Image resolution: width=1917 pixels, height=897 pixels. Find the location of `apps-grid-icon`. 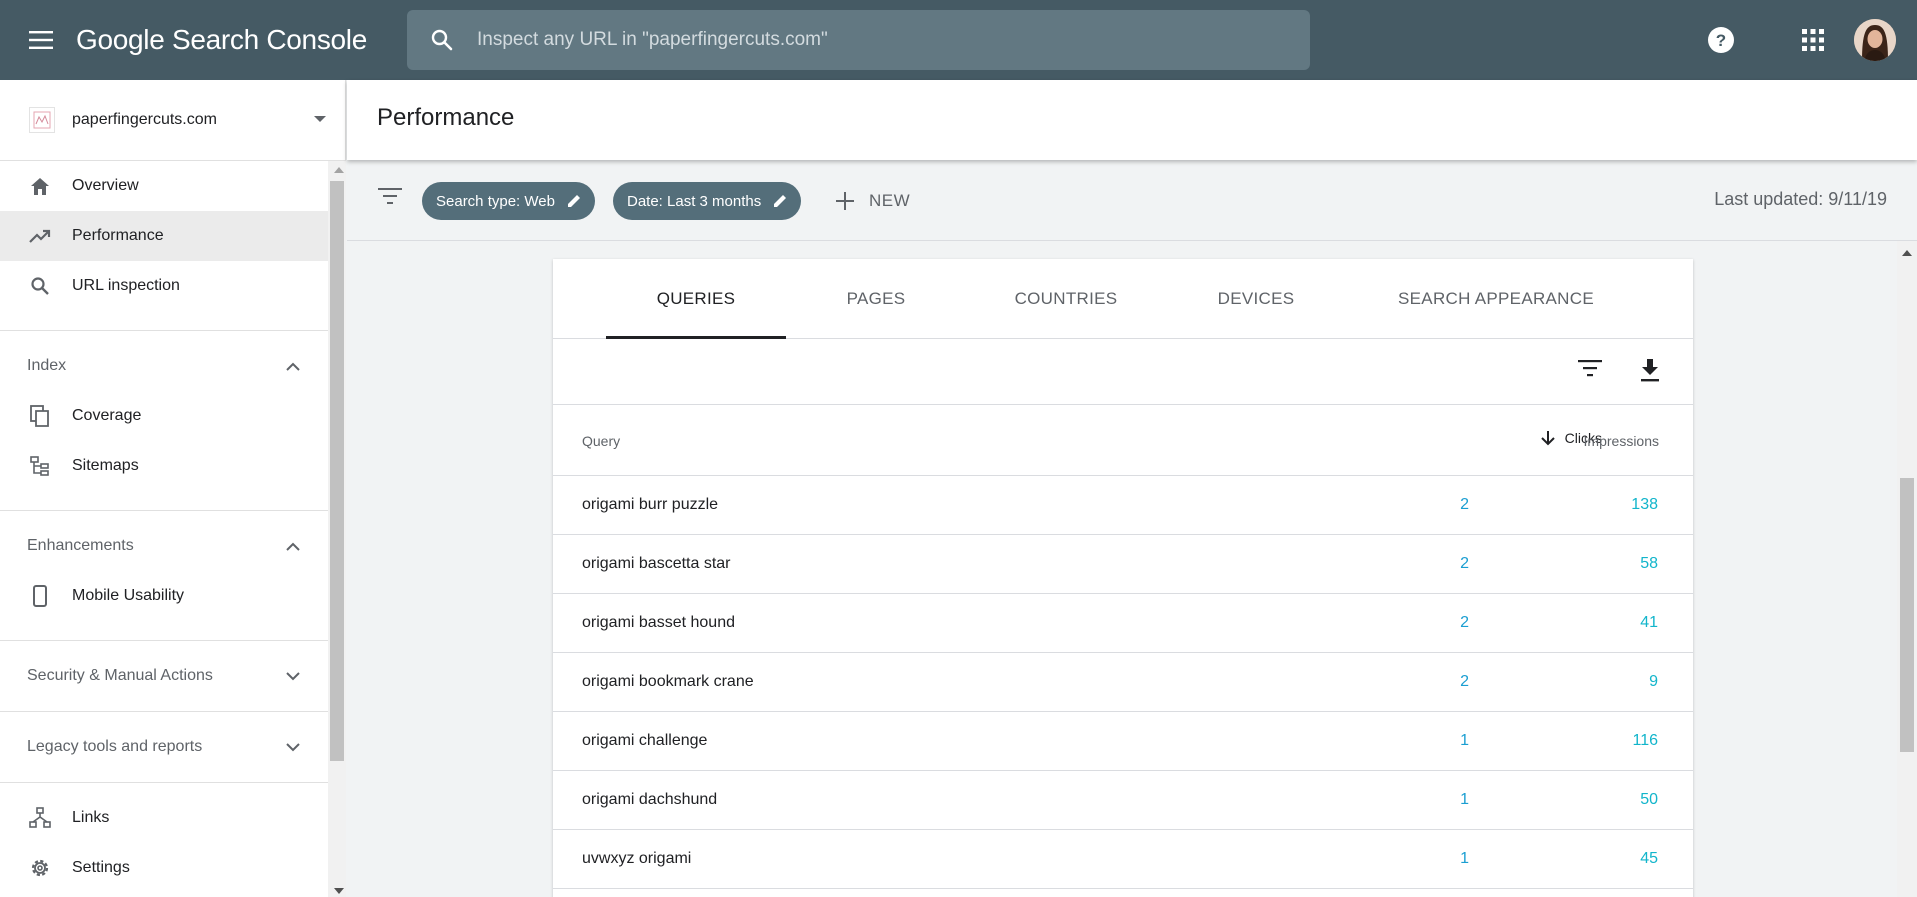

apps-grid-icon is located at coordinates (1813, 40).